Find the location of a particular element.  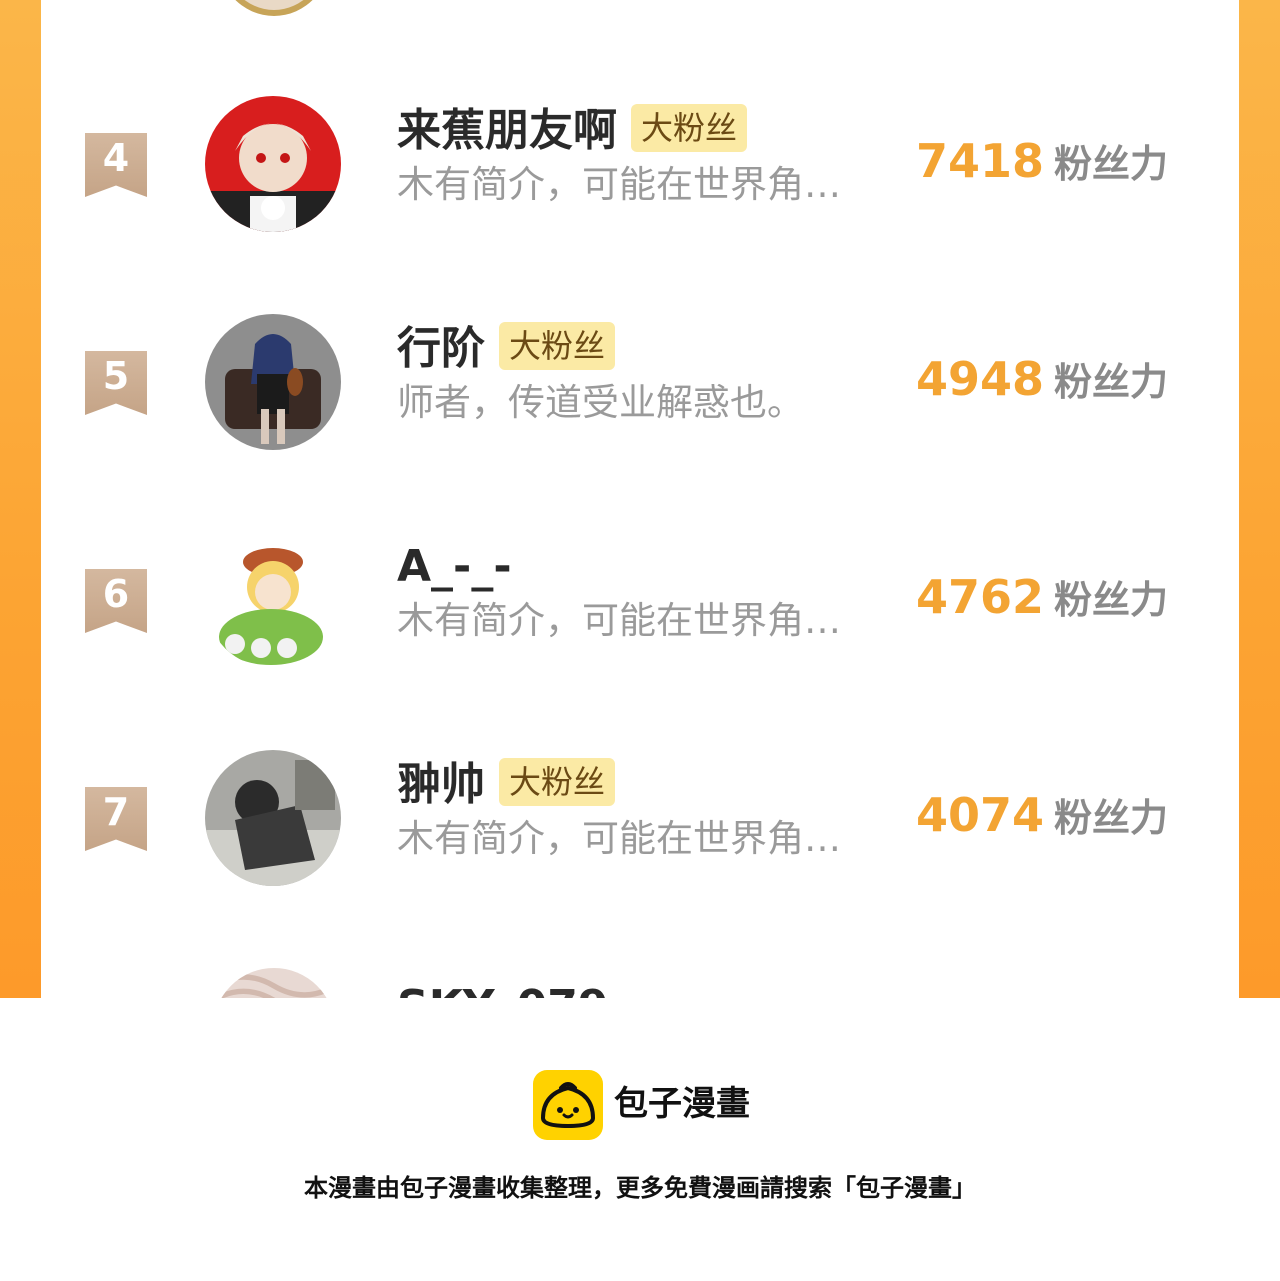

avatar-anime-girl-violin-armchair-icon is located at coordinates (273, 382).